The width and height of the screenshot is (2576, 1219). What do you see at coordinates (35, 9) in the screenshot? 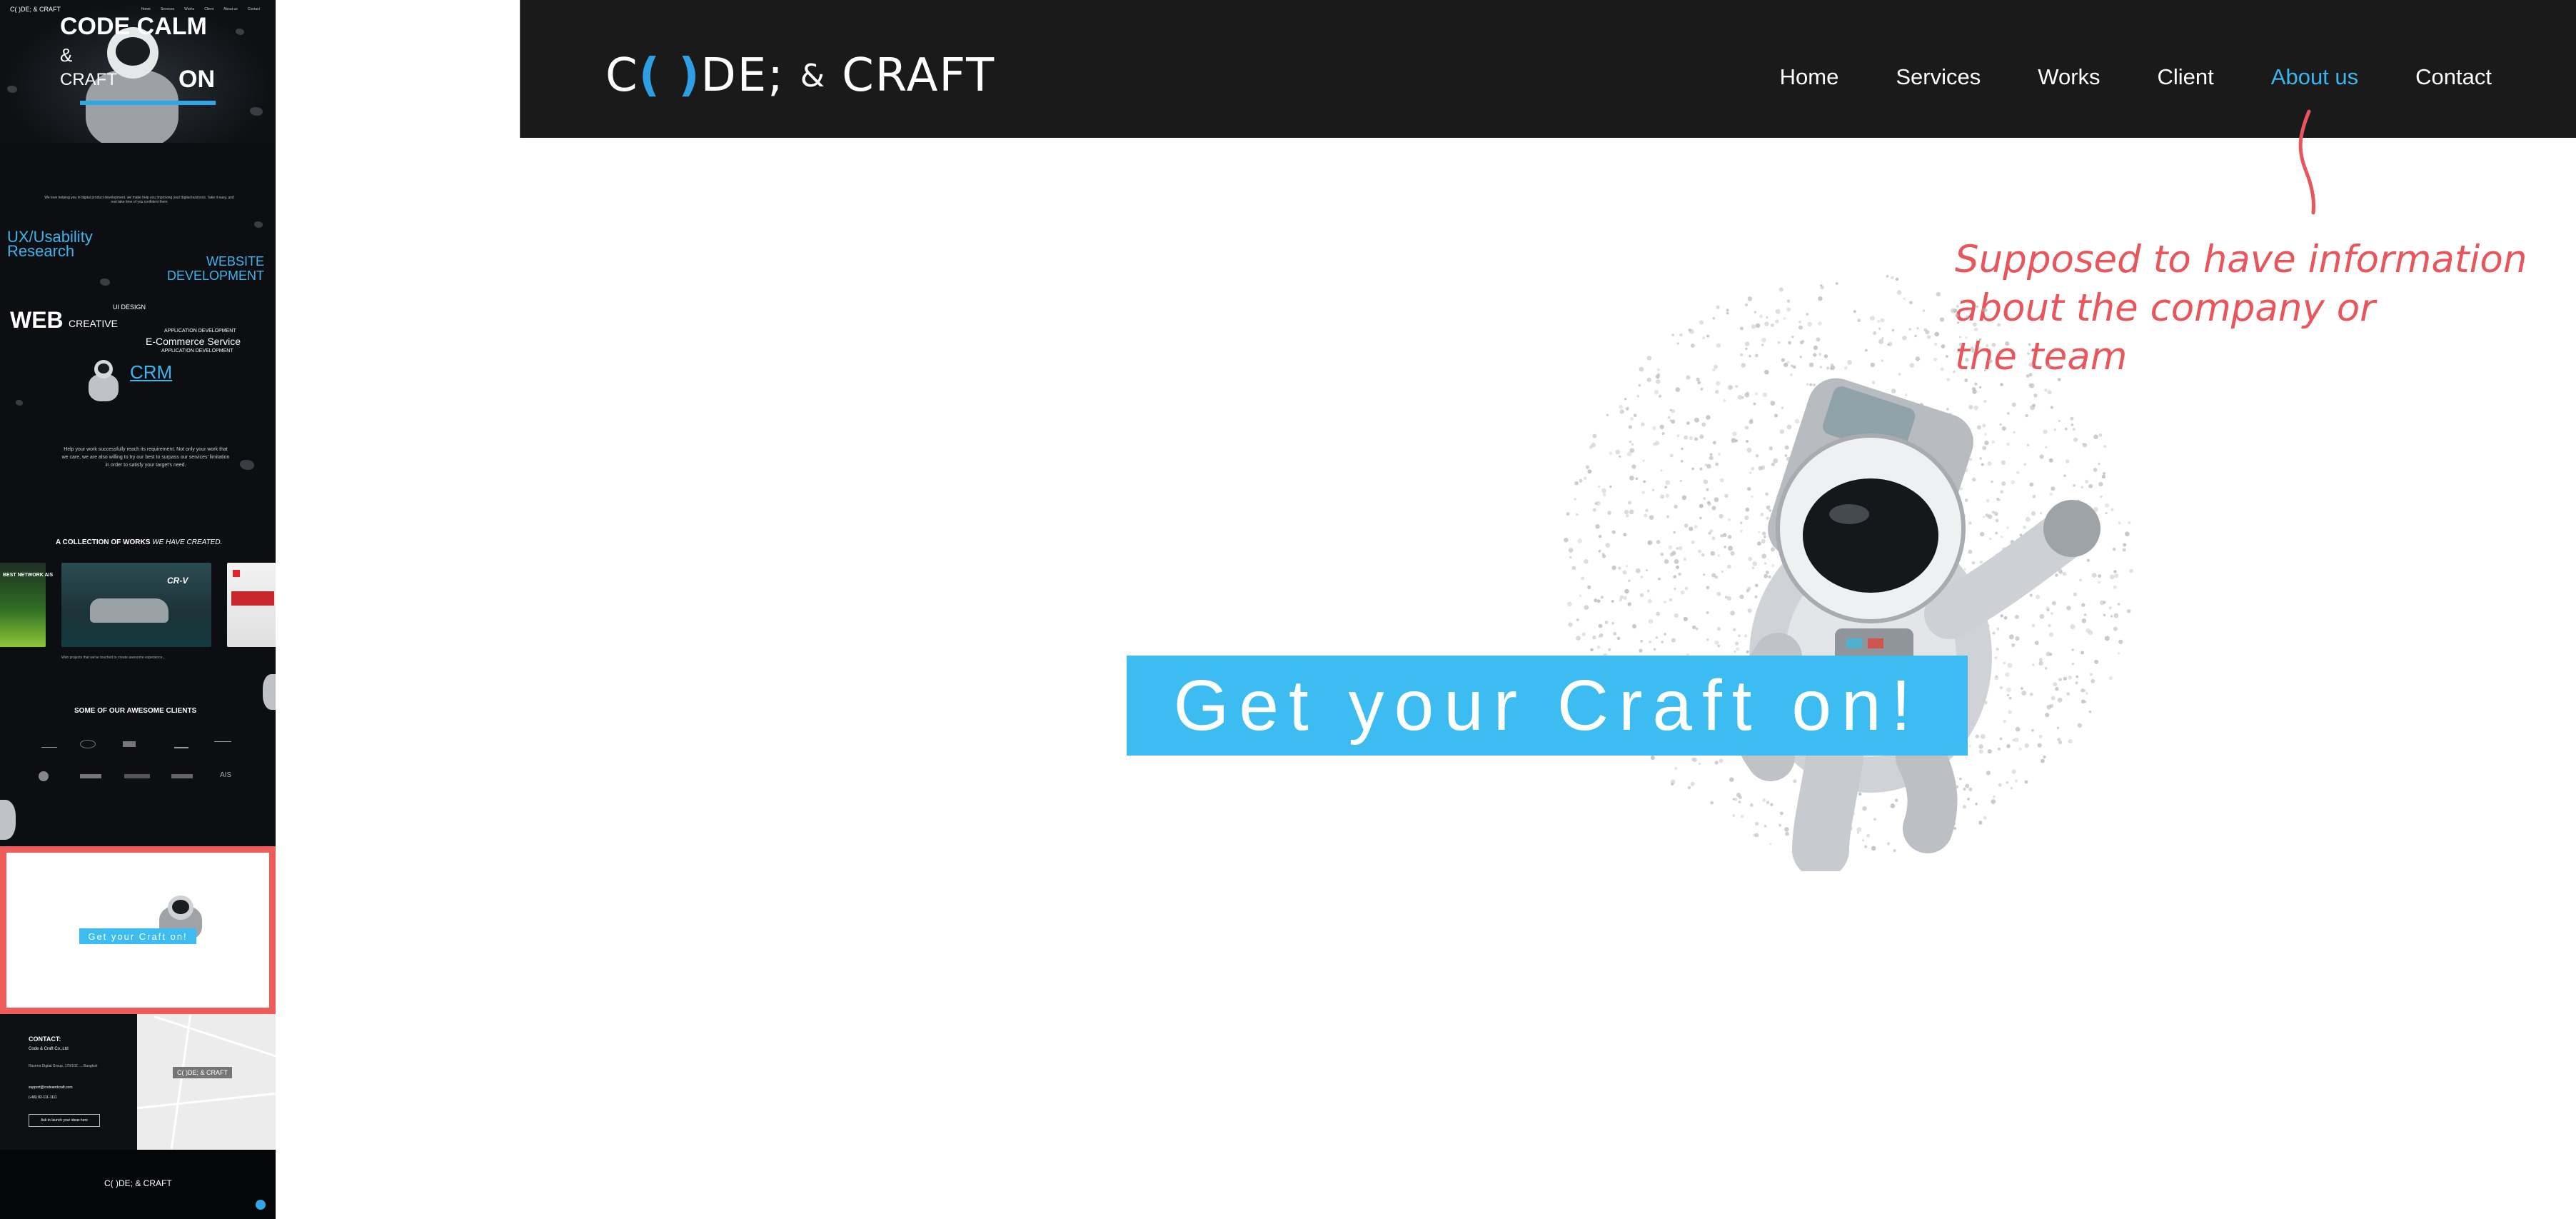
I see `thumb-logo: C( )DE; & CRAFT` at bounding box center [35, 9].